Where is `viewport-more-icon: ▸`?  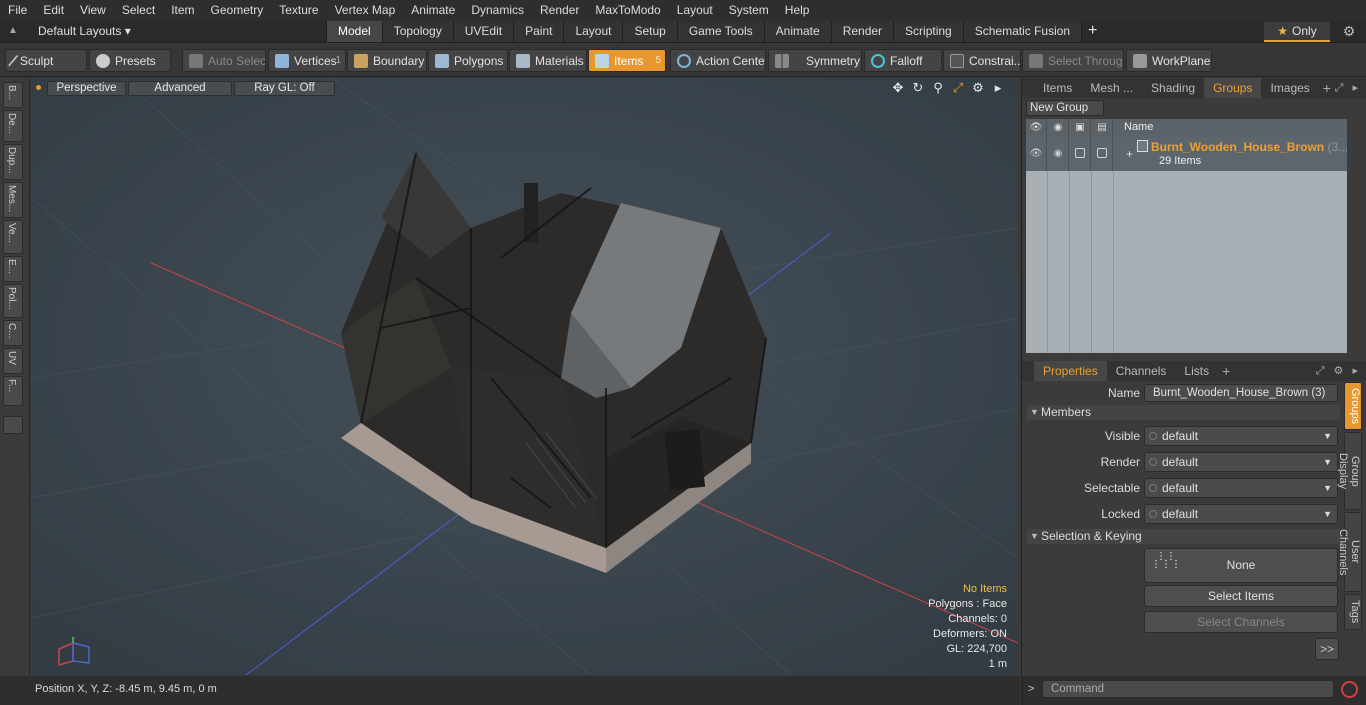 viewport-more-icon: ▸ is located at coordinates (998, 88).